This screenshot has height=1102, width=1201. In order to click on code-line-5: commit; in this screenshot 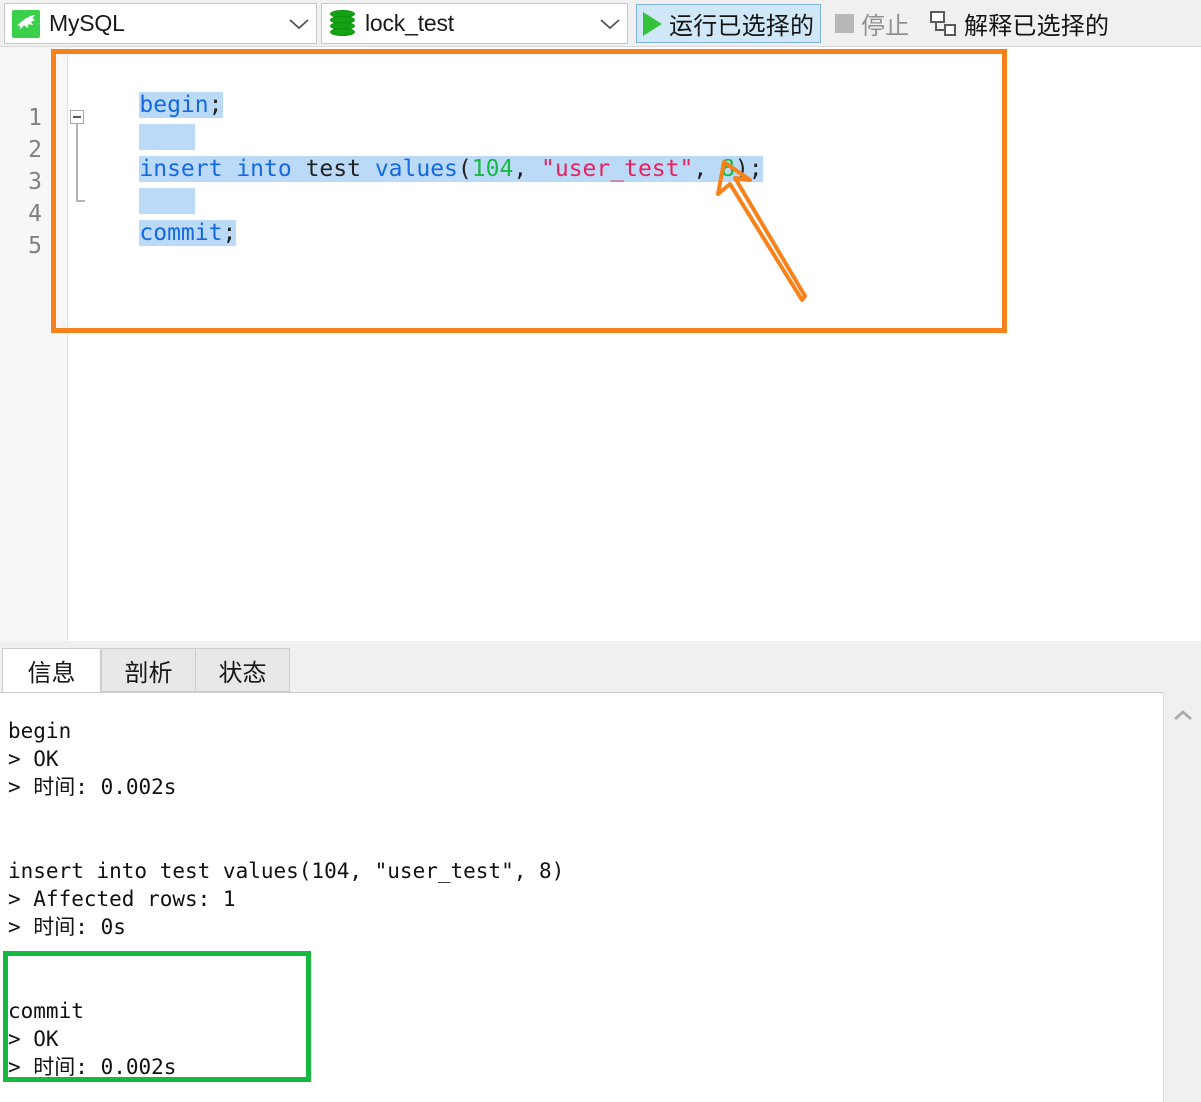, I will do `click(160, 233)`.